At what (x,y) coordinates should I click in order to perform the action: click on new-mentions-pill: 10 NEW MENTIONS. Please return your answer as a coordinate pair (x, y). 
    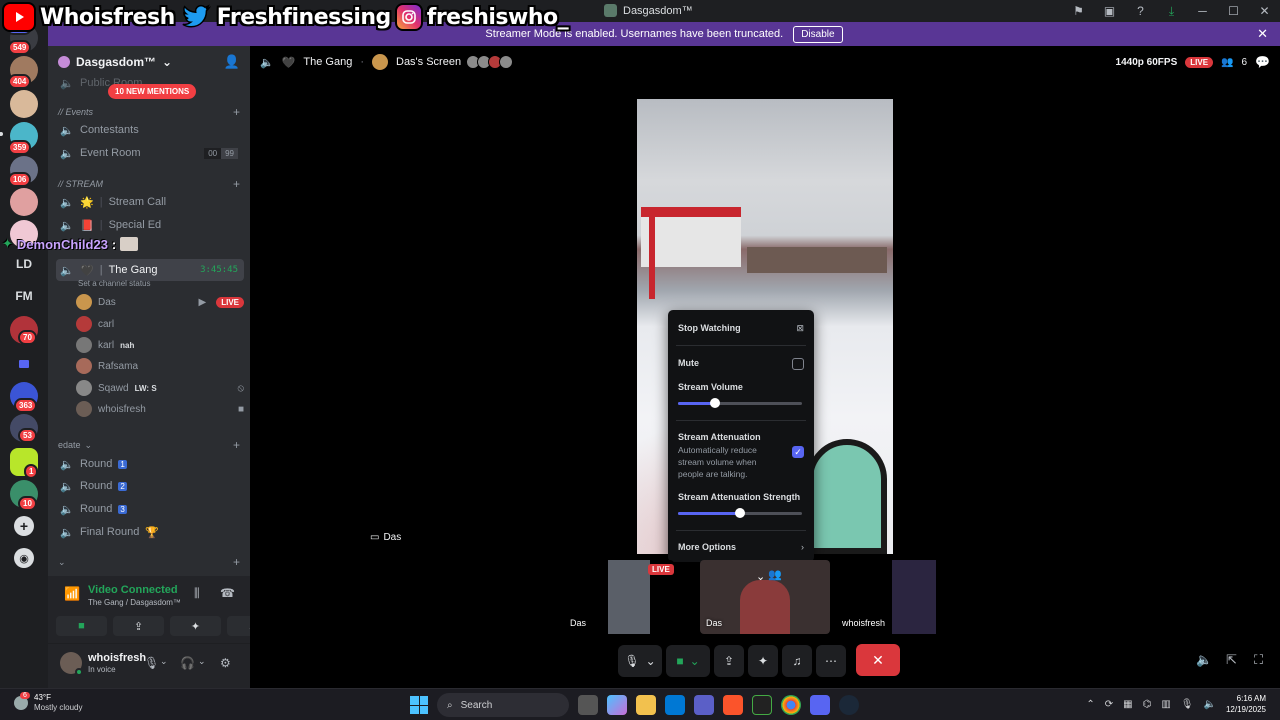
    Looking at the image, I should click on (152, 91).